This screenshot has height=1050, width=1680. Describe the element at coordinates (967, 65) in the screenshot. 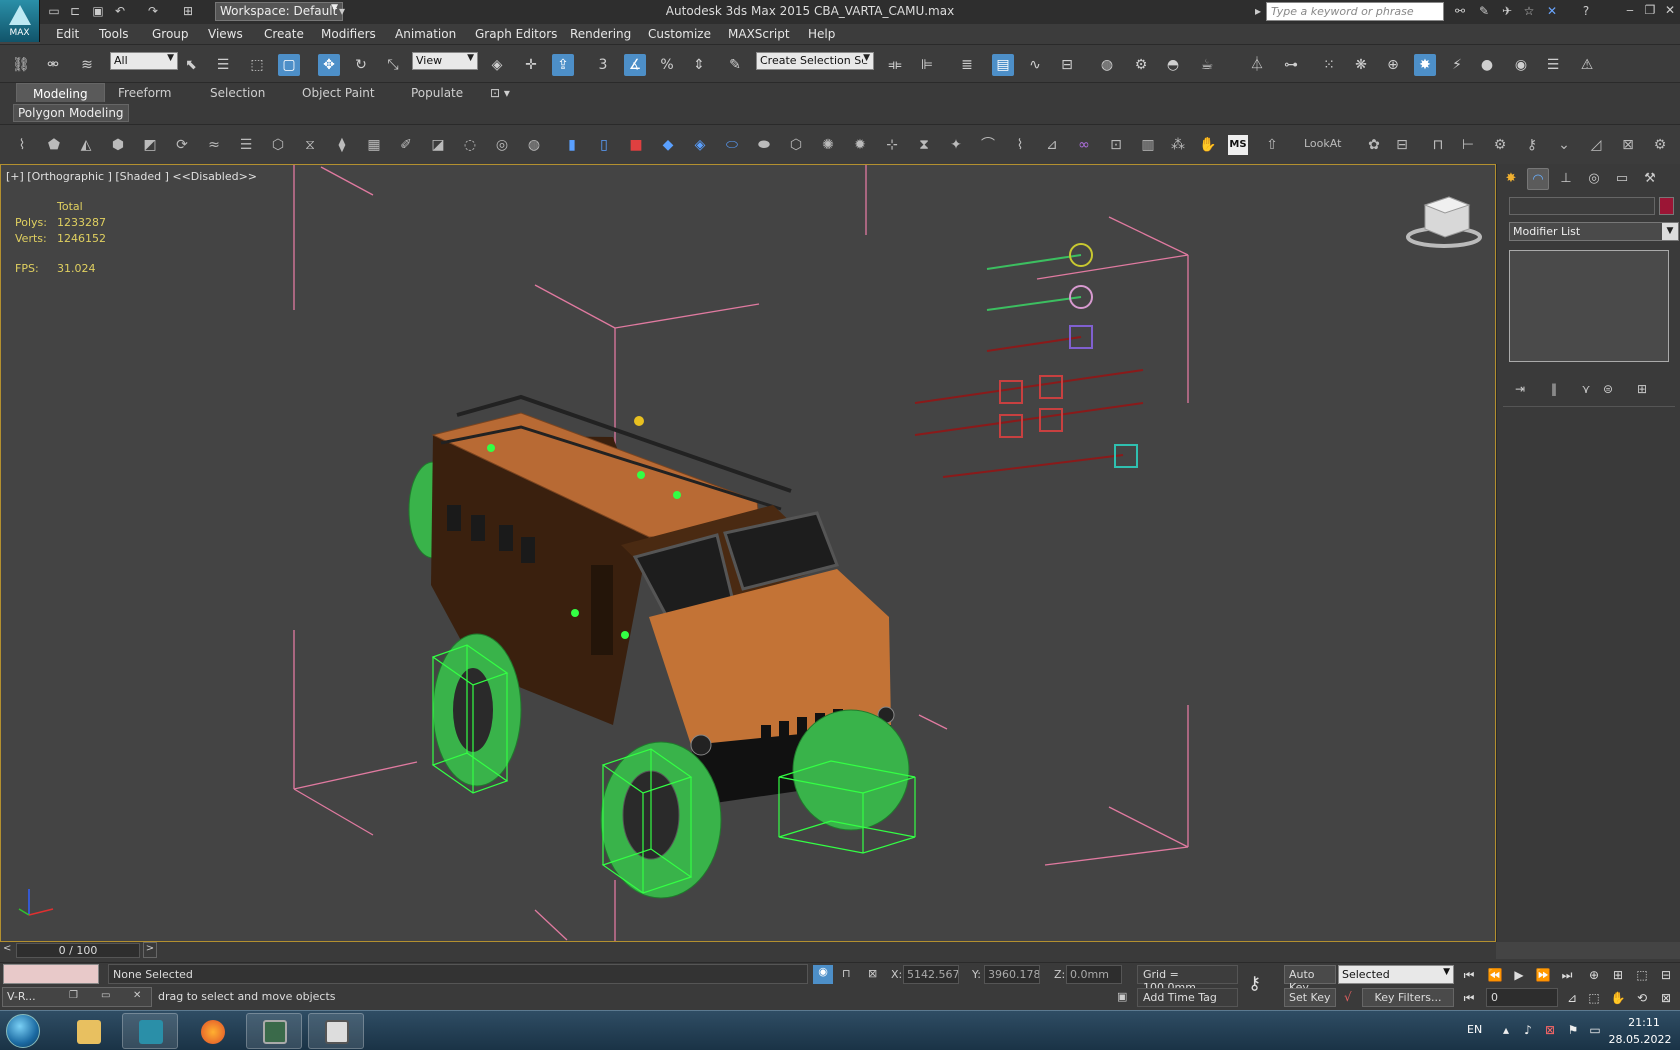

I see `layer-manager-icon: ≣` at that location.